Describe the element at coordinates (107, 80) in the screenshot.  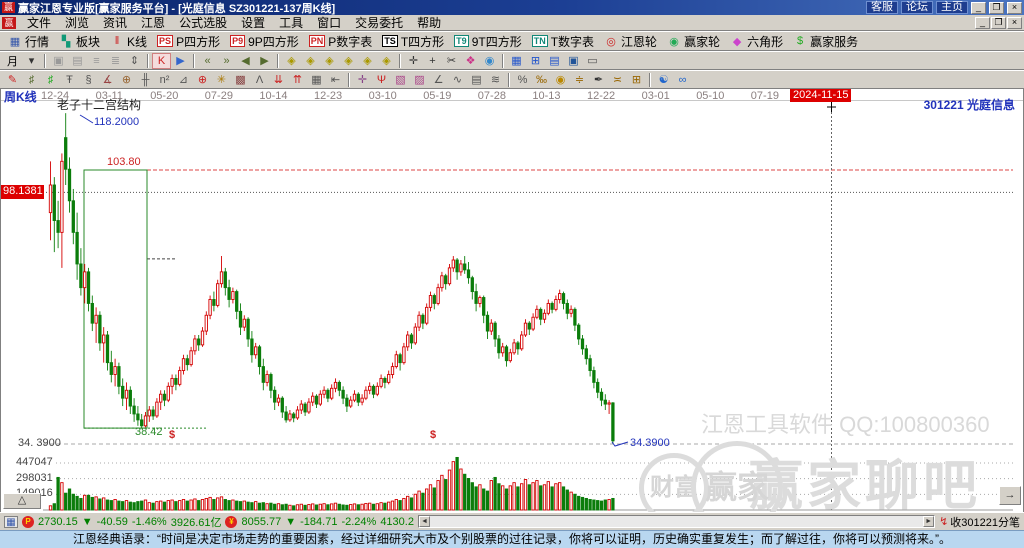
I see `angle-pen-tool-icon: ∡` at that location.